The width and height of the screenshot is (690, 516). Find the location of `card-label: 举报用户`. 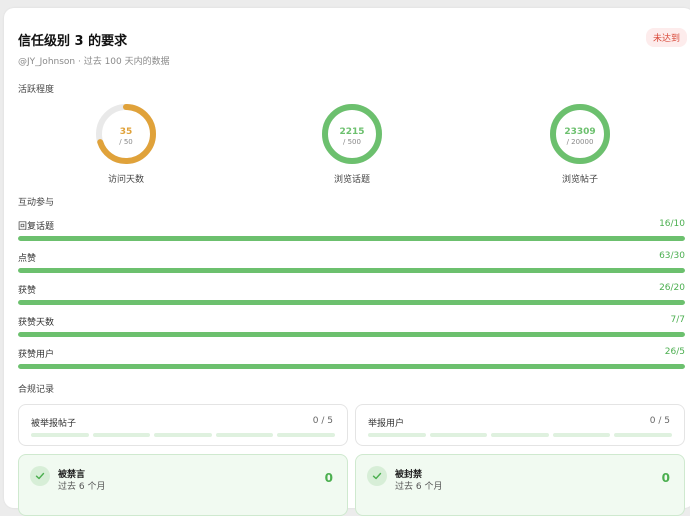

card-label: 举报用户 is located at coordinates (386, 424).